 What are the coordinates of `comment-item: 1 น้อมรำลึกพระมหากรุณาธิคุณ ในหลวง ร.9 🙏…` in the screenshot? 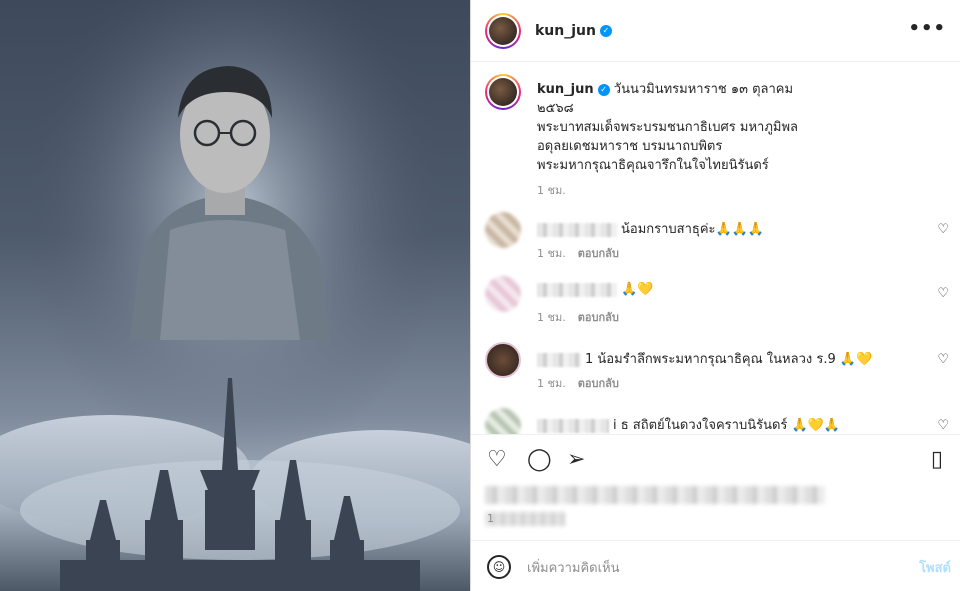 It's located at (720, 372).